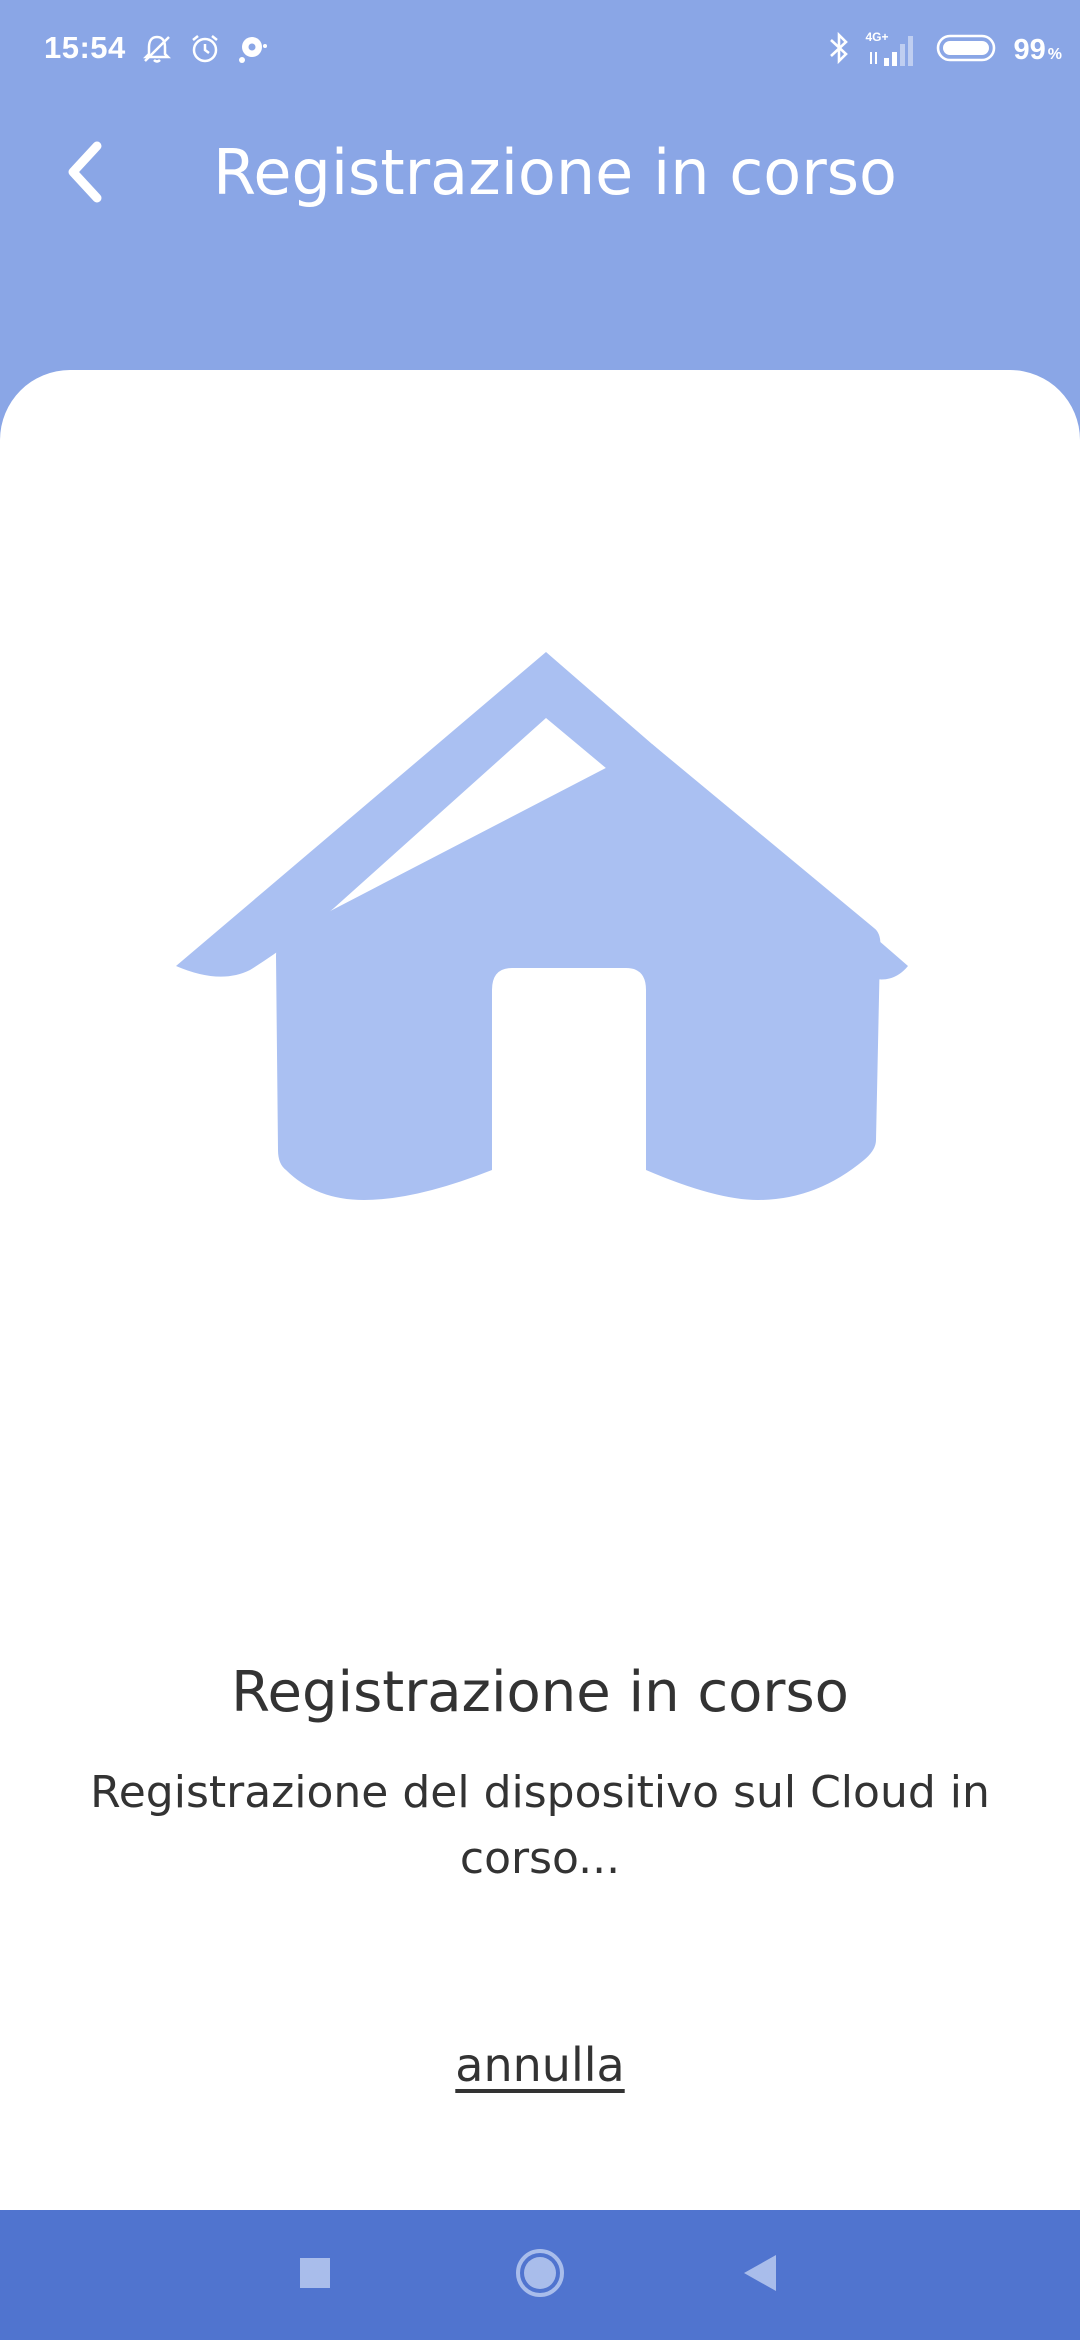 The image size is (1080, 2340). I want to click on cancel-link: annulla, so click(539, 2065).